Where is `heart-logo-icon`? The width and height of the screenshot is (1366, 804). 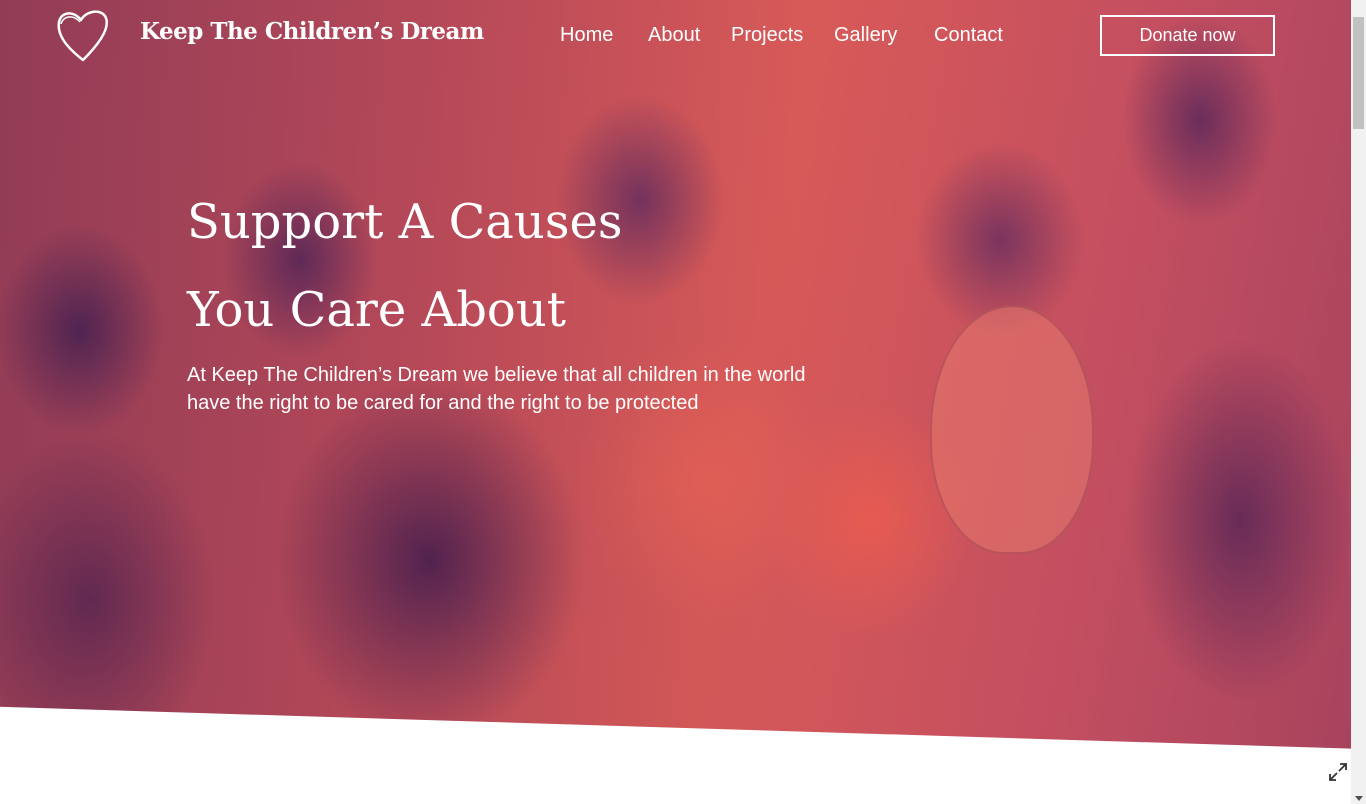 heart-logo-icon is located at coordinates (83, 36).